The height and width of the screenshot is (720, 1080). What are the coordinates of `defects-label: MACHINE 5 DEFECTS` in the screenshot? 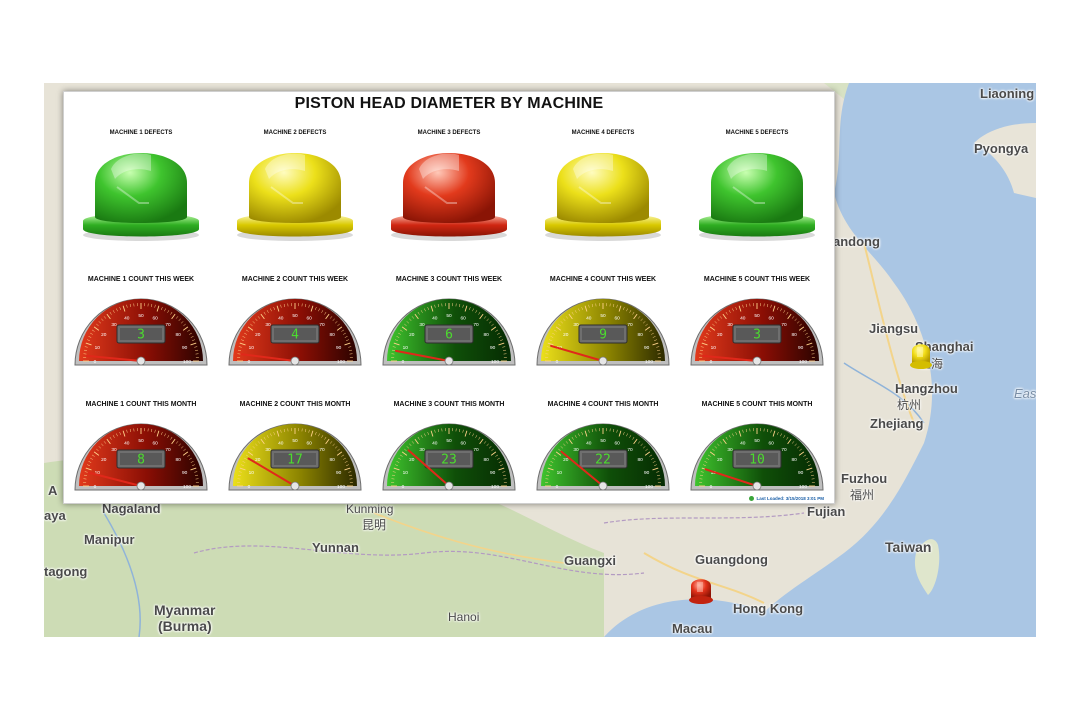 It's located at (757, 133).